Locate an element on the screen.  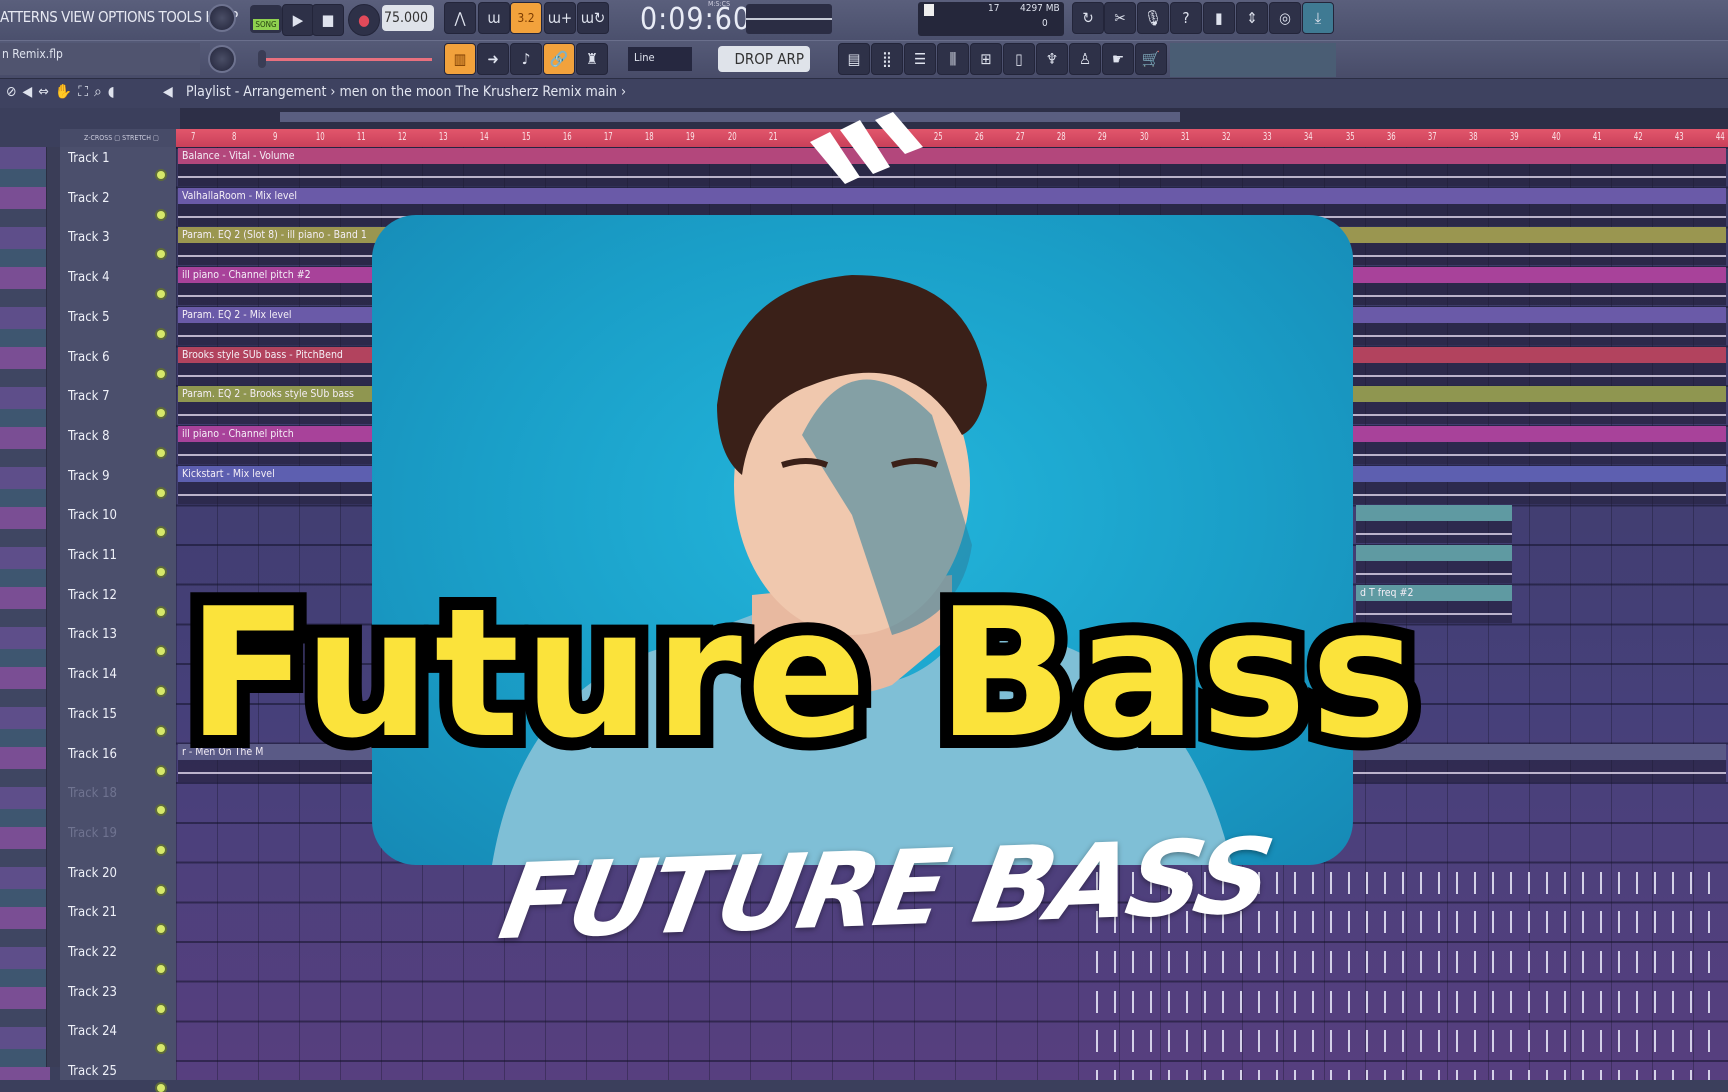
track-name: Track 20 is located at coordinates (92, 873).